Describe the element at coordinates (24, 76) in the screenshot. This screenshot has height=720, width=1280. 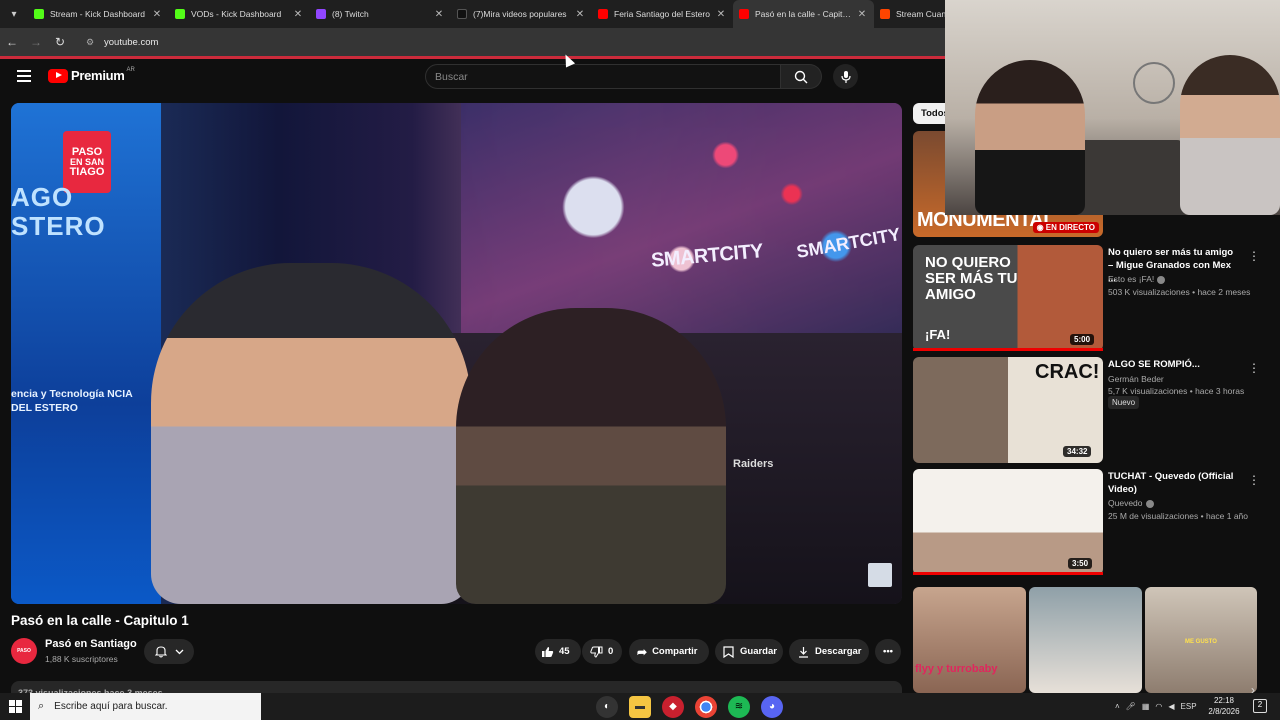
I see `menu-icon` at that location.